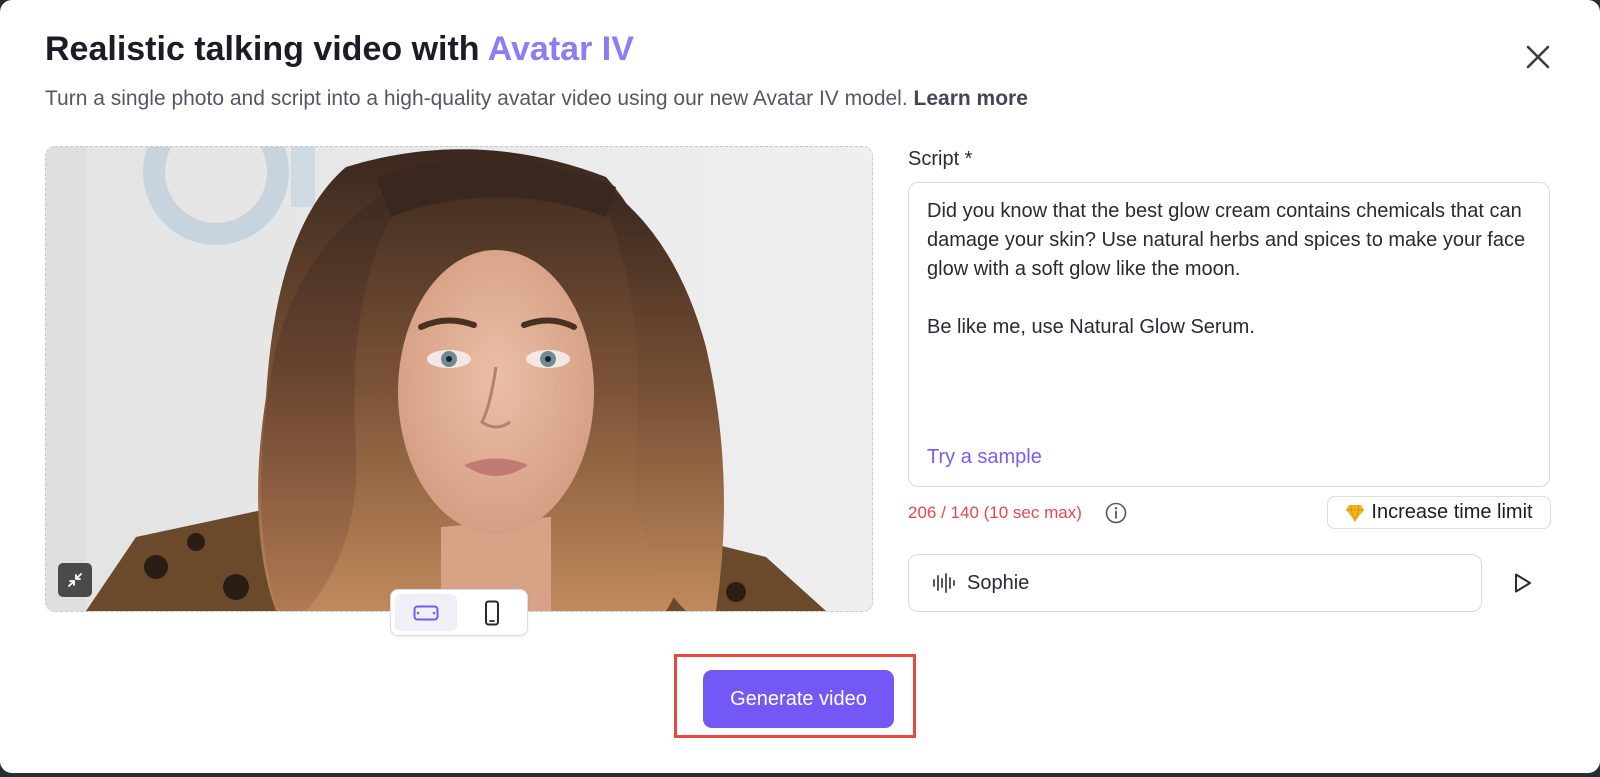 The width and height of the screenshot is (1600, 777). I want to click on landscape-icon, so click(426, 612).